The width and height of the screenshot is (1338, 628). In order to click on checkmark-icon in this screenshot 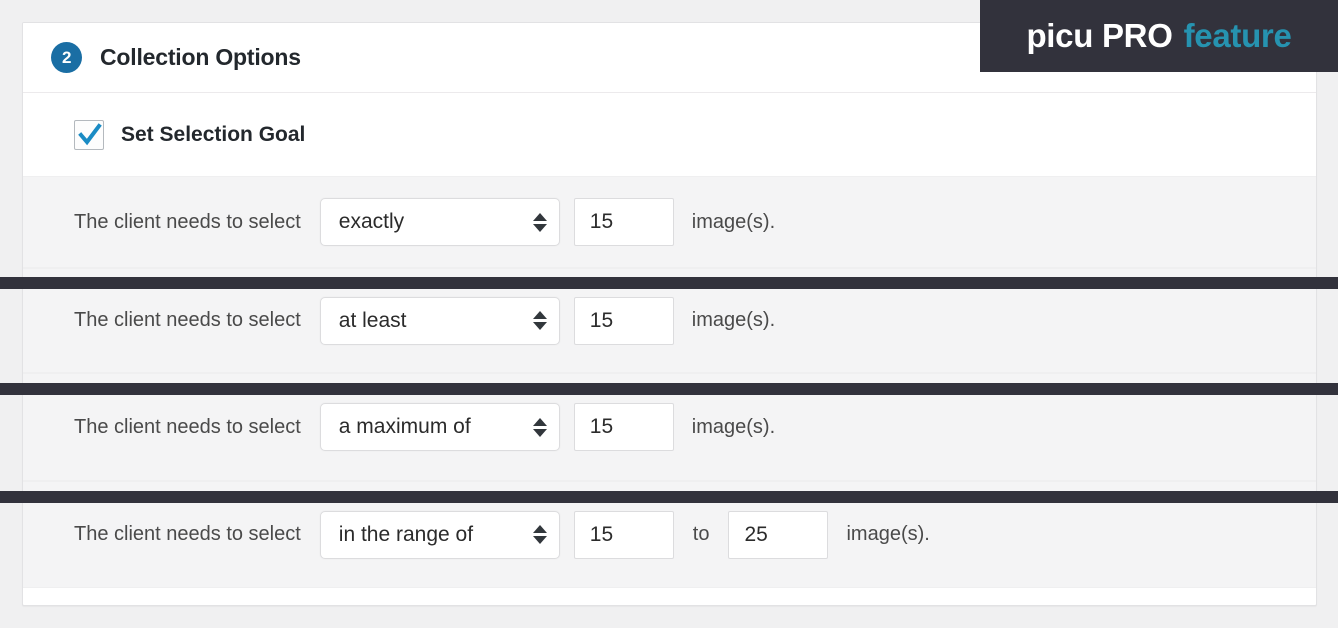, I will do `click(90, 133)`.